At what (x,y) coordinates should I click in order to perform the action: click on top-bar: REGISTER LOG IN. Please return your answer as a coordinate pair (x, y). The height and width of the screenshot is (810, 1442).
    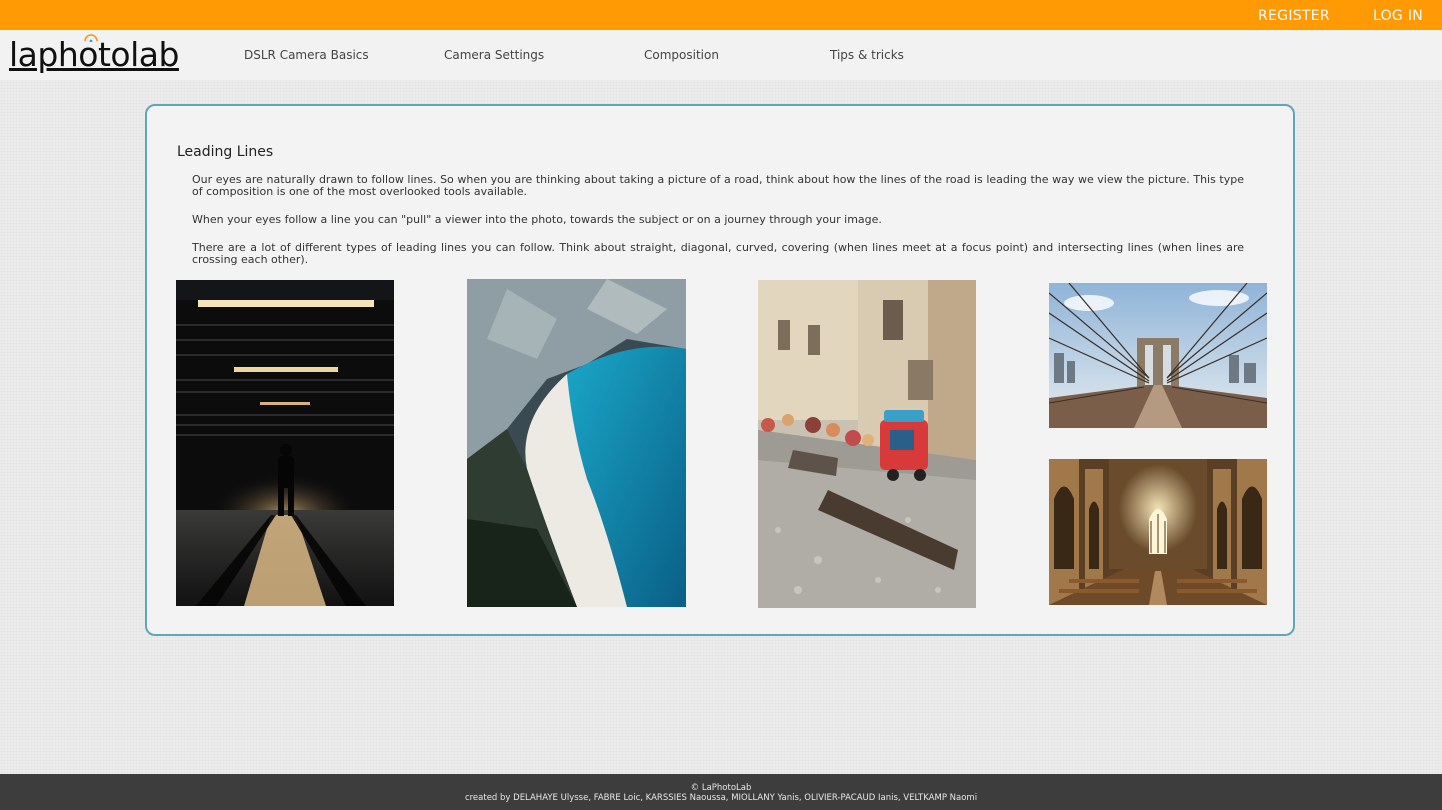
    Looking at the image, I should click on (721, 15).